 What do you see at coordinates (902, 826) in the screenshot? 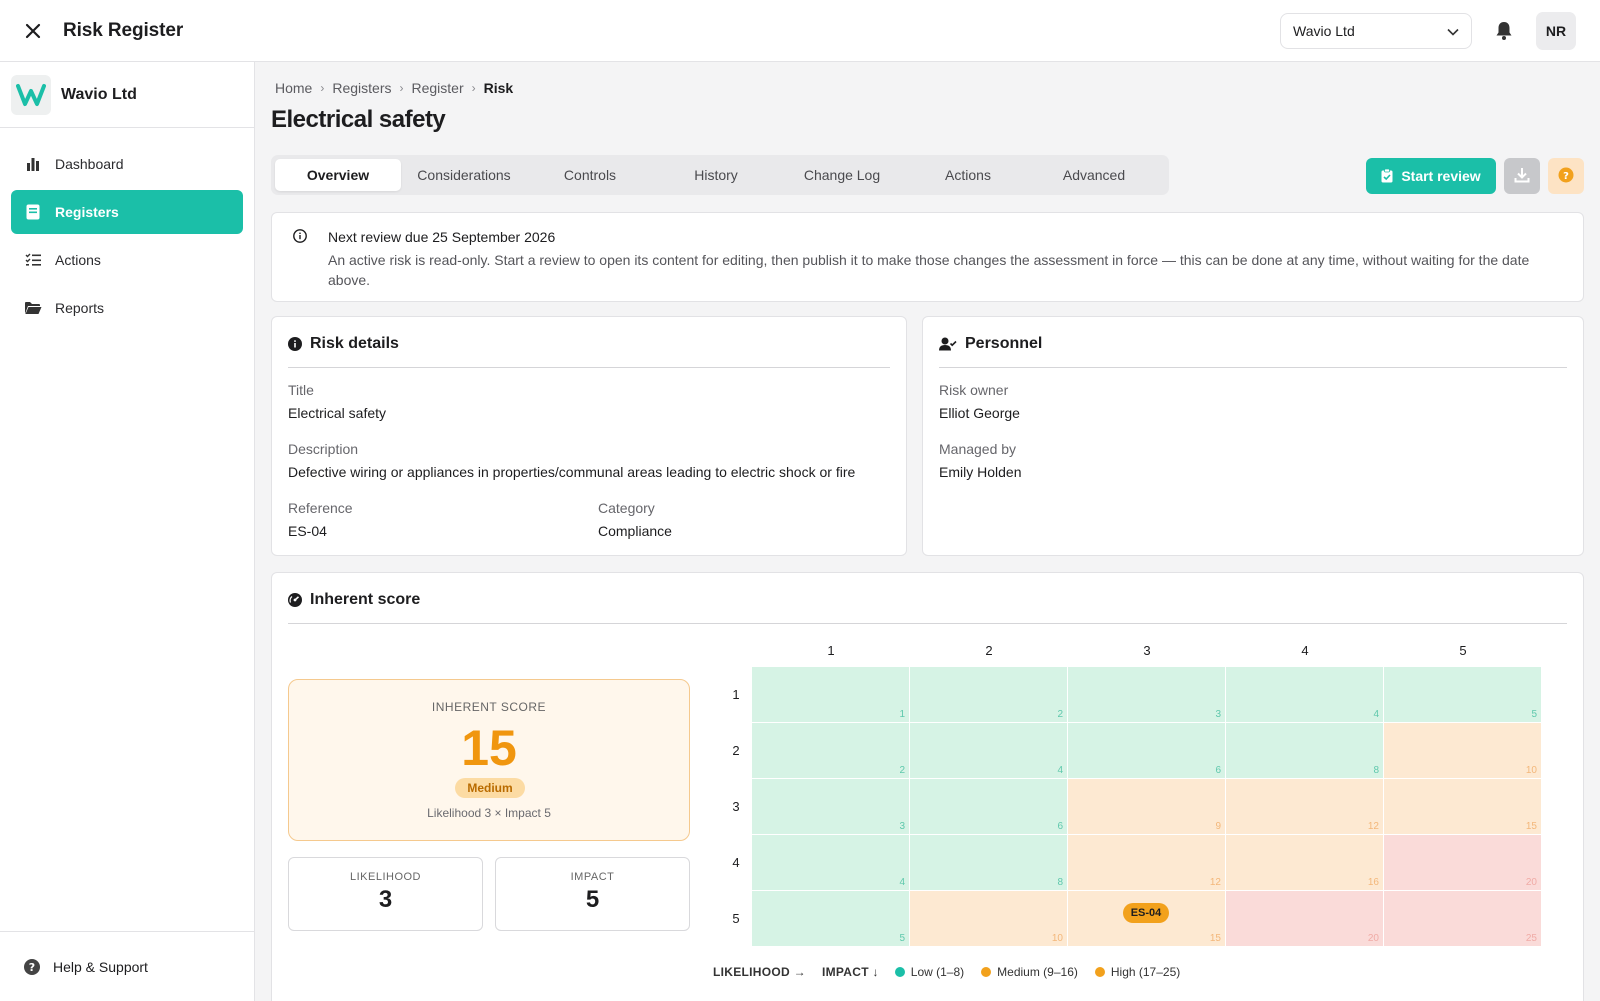
I see `matrix-cell-value: 3` at bounding box center [902, 826].